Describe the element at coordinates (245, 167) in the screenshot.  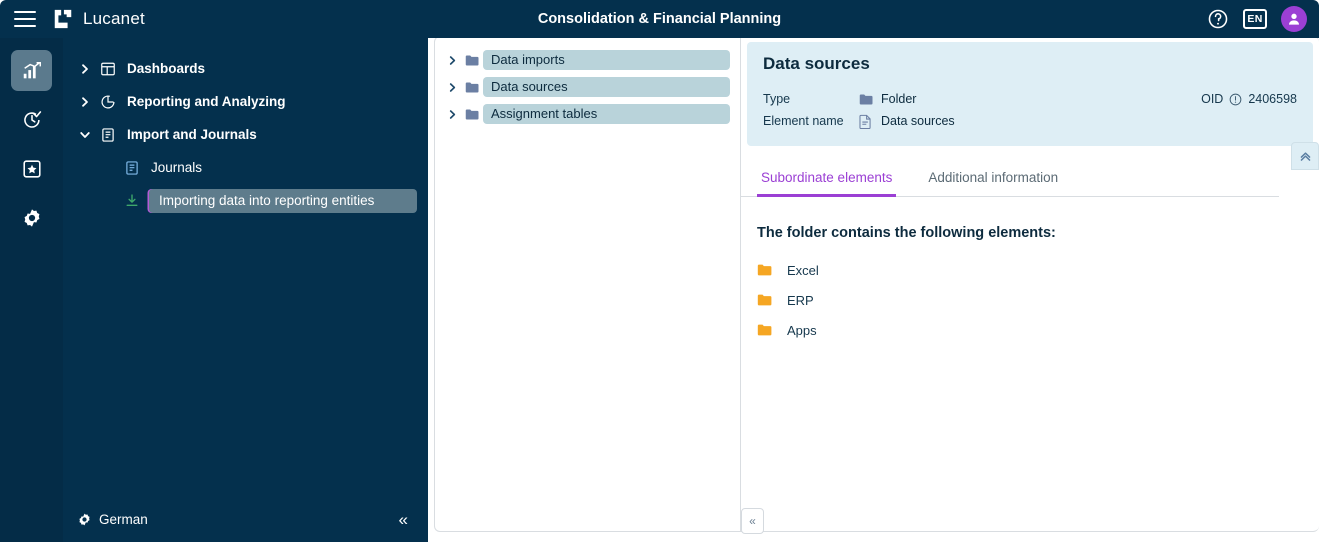
I see `sidebar-item-journals: Journals` at that location.